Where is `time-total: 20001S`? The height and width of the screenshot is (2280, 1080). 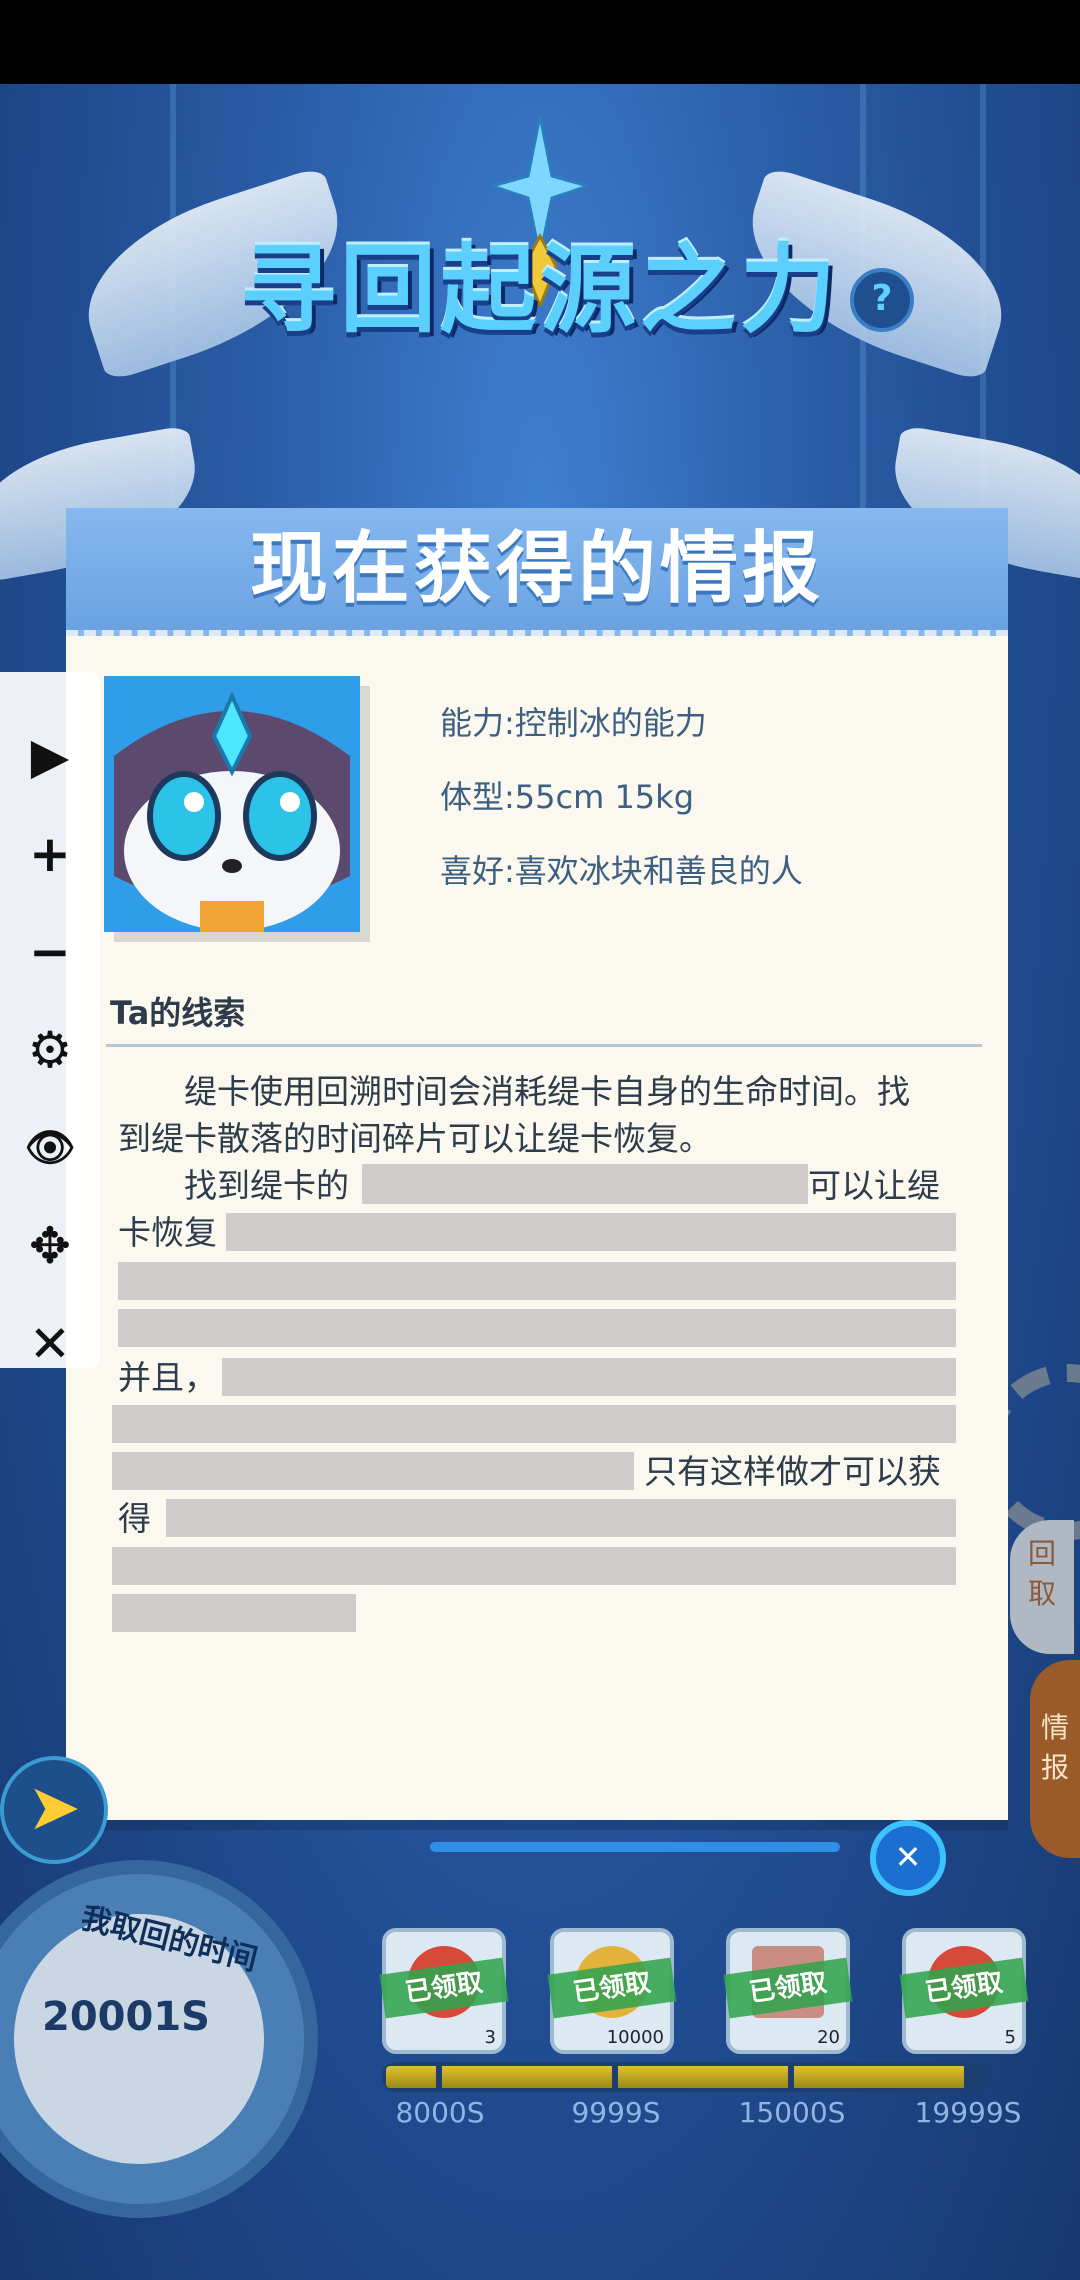
time-total: 20001S is located at coordinates (126, 2017).